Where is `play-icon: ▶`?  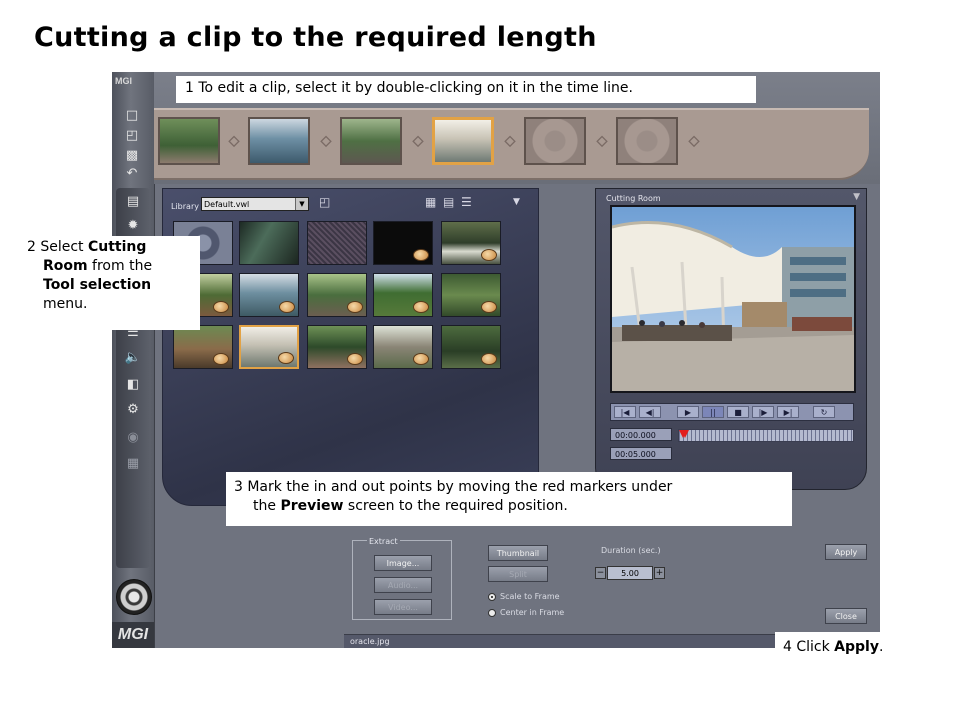 play-icon: ▶ is located at coordinates (688, 412).